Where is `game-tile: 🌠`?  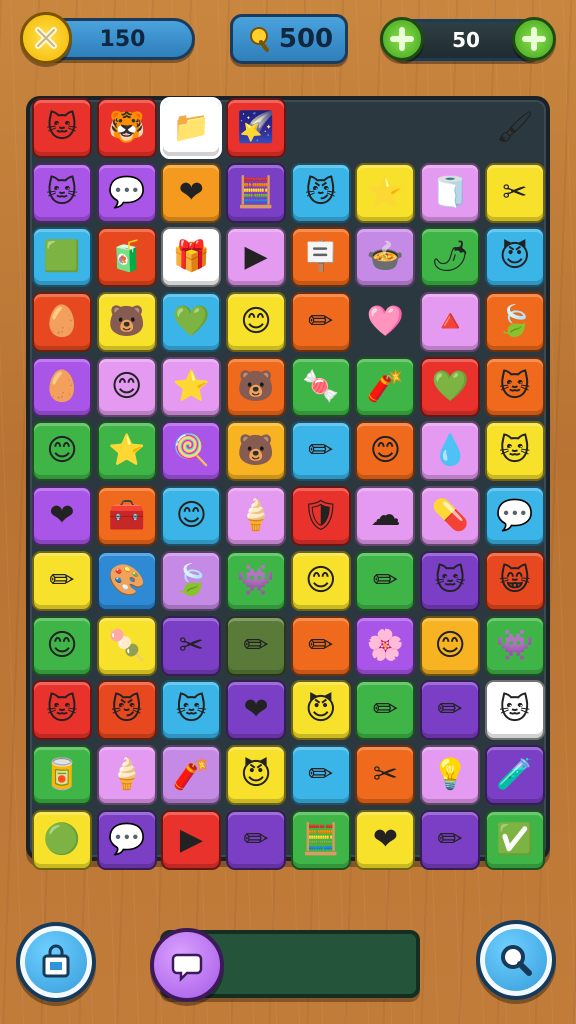 game-tile: 🌠 is located at coordinates (256, 128).